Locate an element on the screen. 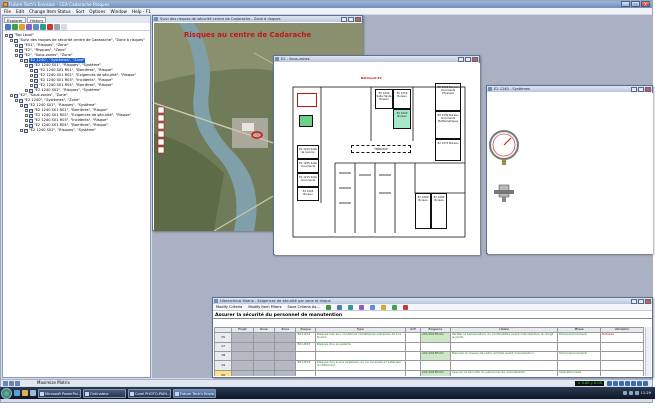  tab-explorer: Explorer is located at coordinates (15, 20).